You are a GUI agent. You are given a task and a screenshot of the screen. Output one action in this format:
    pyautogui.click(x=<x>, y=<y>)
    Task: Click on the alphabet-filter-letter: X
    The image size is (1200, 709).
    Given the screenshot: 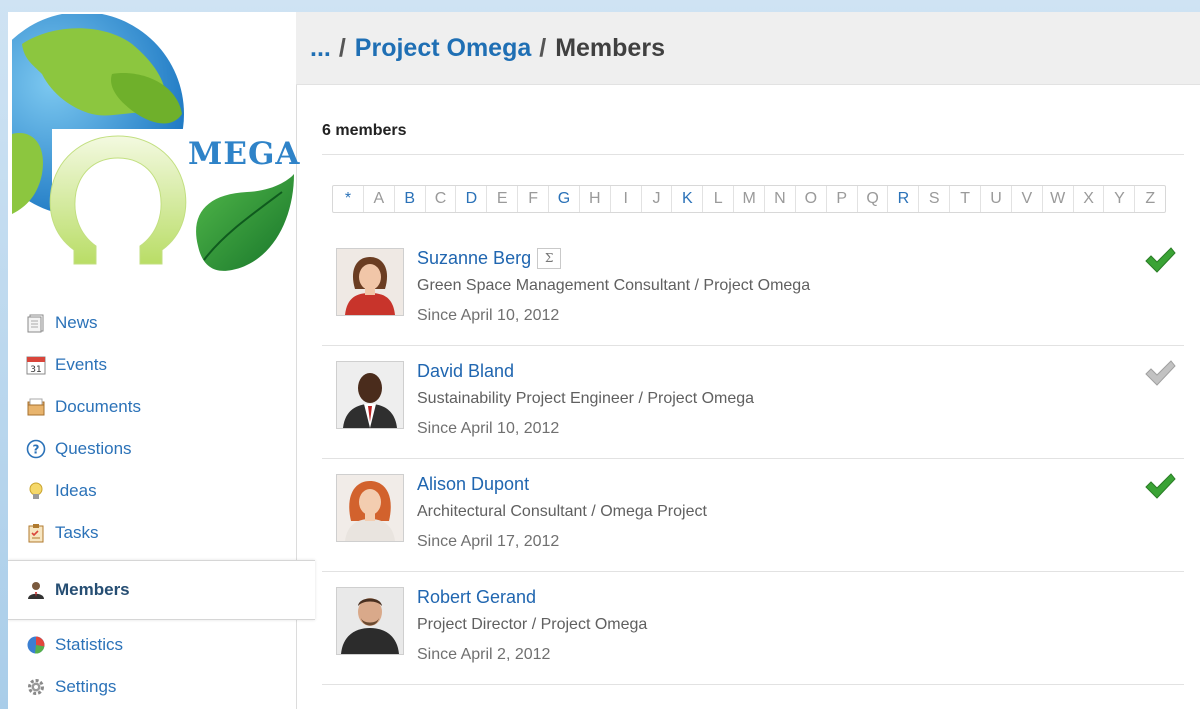 What is the action you would take?
    pyautogui.click(x=1089, y=199)
    